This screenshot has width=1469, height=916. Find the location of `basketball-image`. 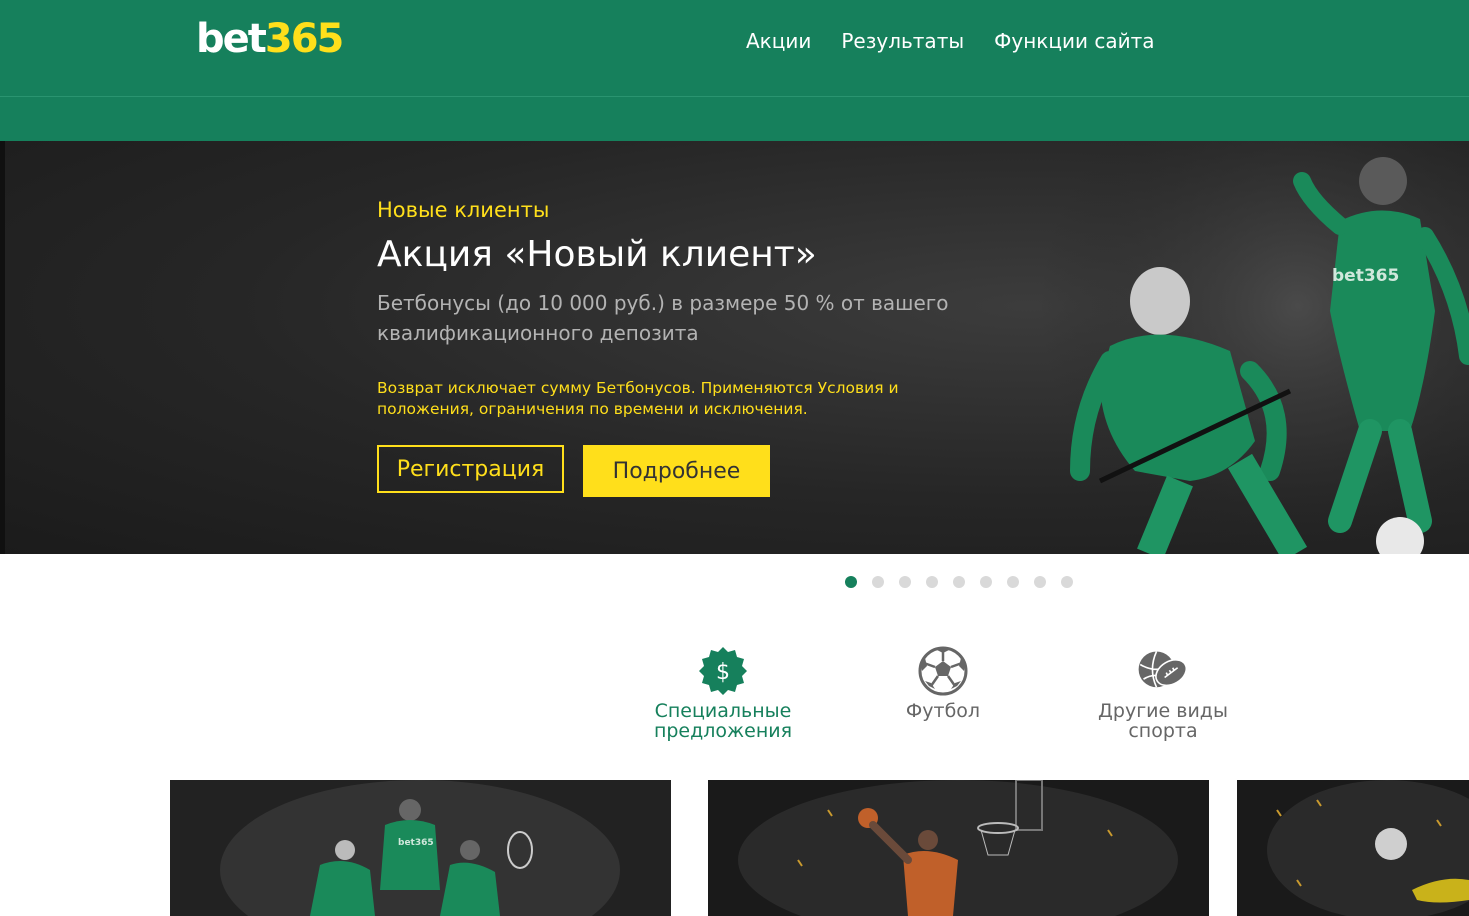

basketball-image is located at coordinates (958, 848).